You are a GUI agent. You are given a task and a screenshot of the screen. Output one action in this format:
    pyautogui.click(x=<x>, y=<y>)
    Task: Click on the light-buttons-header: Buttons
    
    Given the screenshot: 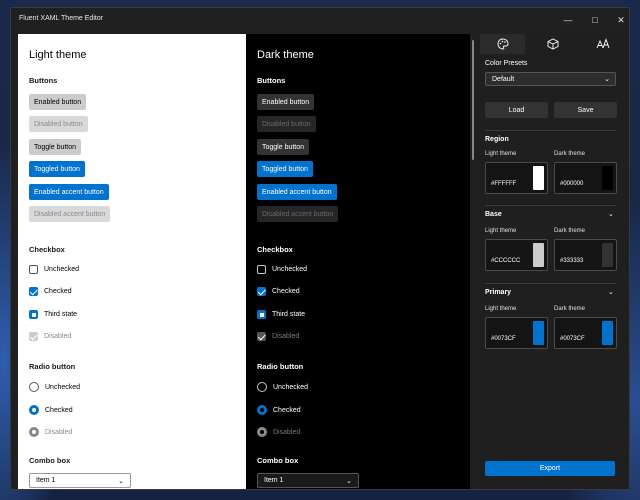 What is the action you would take?
    pyautogui.click(x=43, y=80)
    